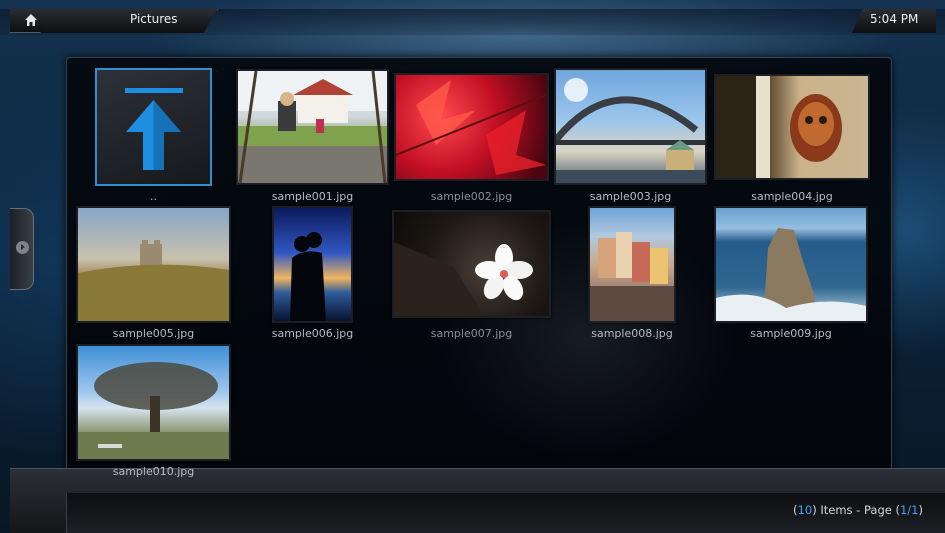 This screenshot has width=945, height=533. I want to click on photo-tree, so click(153, 410).